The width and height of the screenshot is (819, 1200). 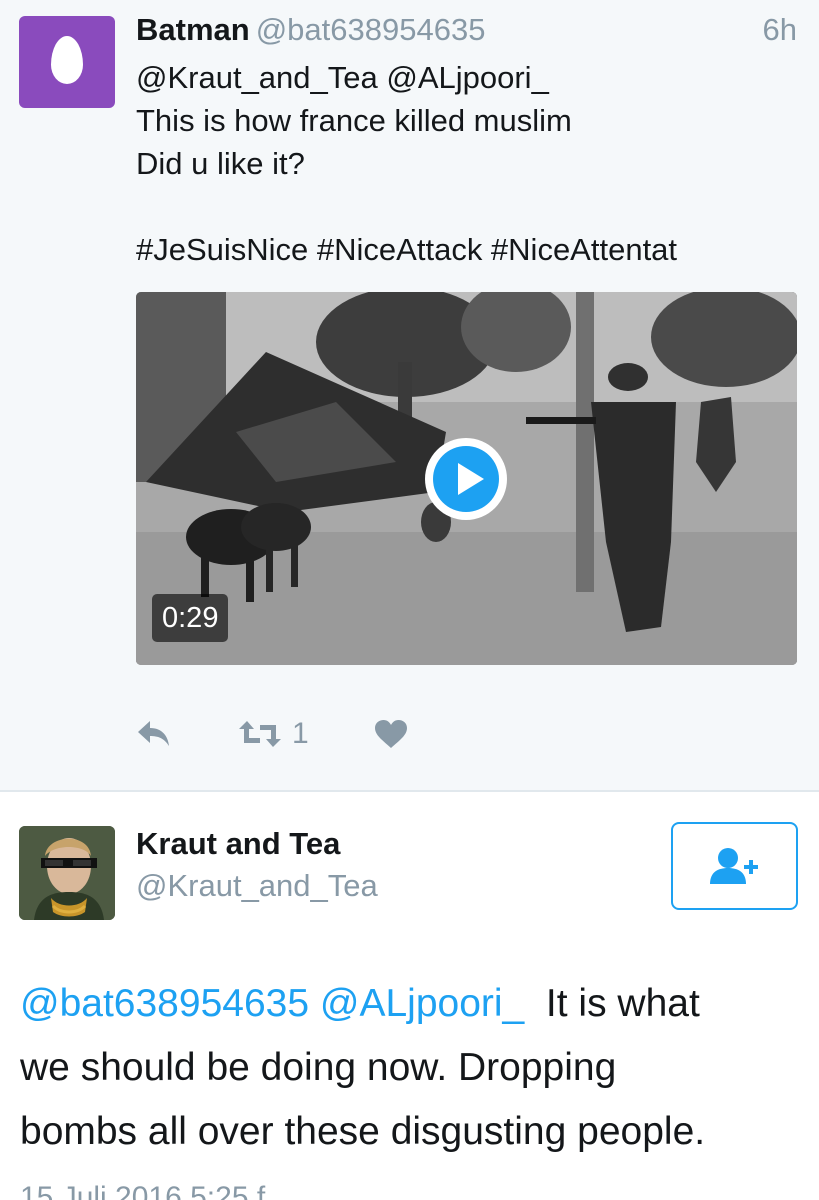 What do you see at coordinates (318, 1067) in the screenshot?
I see `tweet-line: we should be doing now. Dropping` at bounding box center [318, 1067].